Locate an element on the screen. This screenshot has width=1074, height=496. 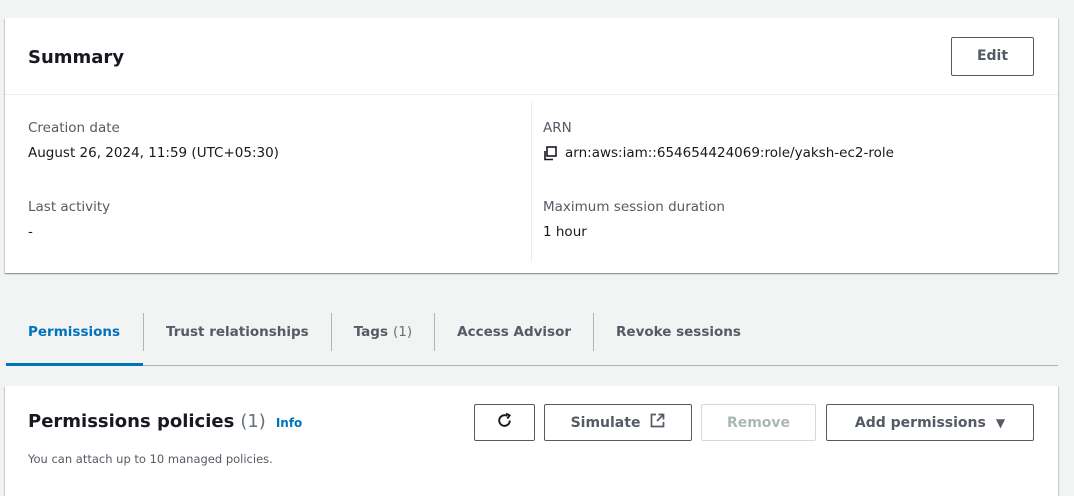
refresh-icon is located at coordinates (504, 422).